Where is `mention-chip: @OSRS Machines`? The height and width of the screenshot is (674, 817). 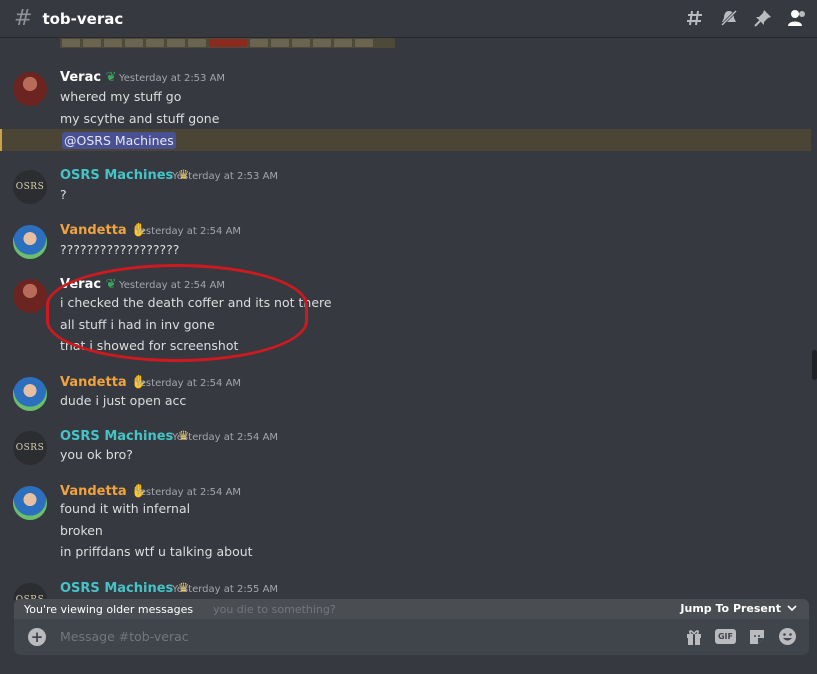
mention-chip: @OSRS Machines is located at coordinates (119, 140).